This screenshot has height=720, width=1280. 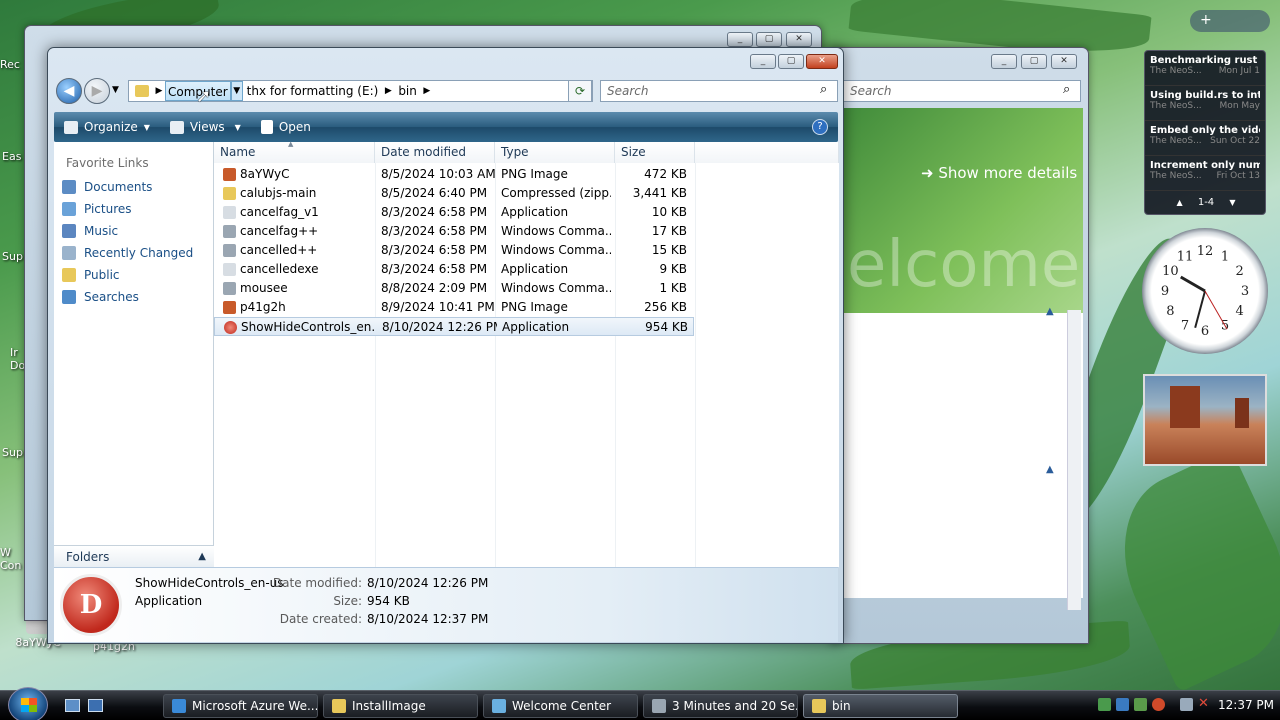 I want to click on display-icon, so click(x=1140, y=704).